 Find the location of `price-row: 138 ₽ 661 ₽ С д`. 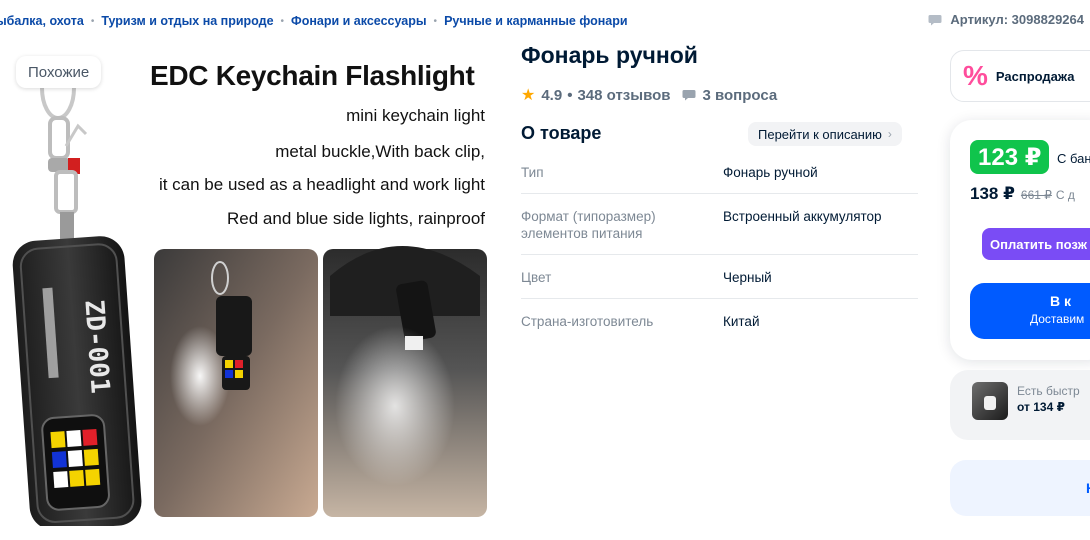

price-row: 138 ₽ 661 ₽ С д is located at coordinates (1022, 194).